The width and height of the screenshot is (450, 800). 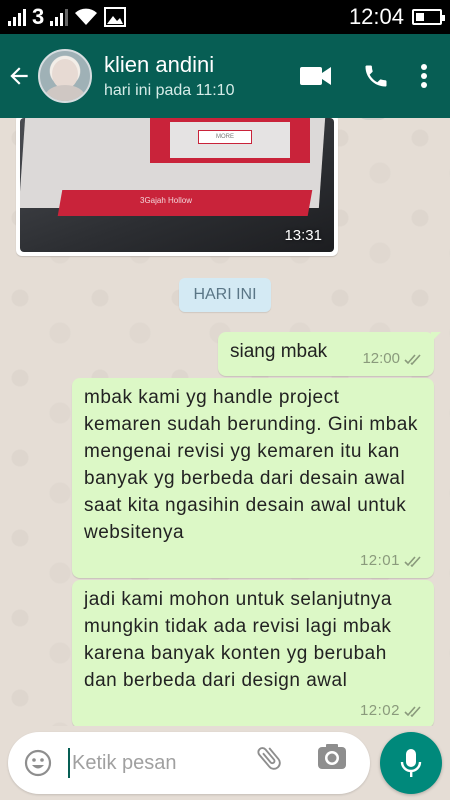 I want to click on contact-name: klien andini, so click(x=159, y=64).